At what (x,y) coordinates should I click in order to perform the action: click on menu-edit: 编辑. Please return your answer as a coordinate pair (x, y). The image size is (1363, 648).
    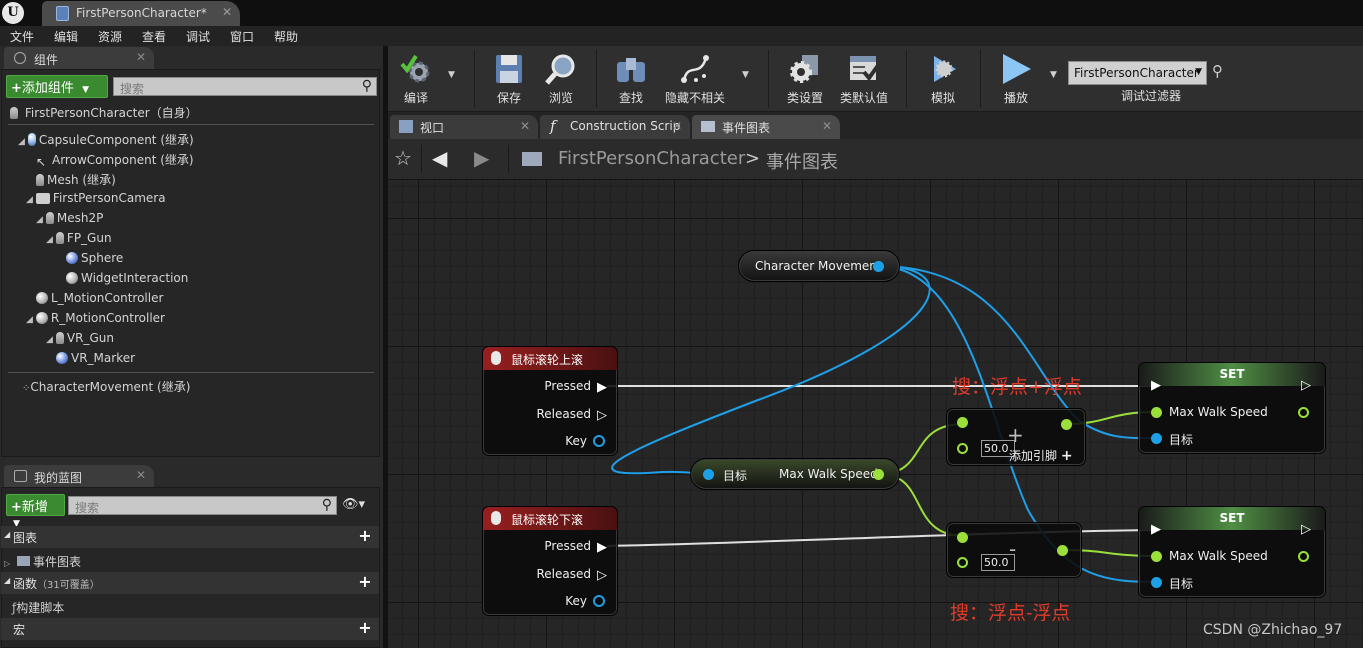
    Looking at the image, I should click on (66, 36).